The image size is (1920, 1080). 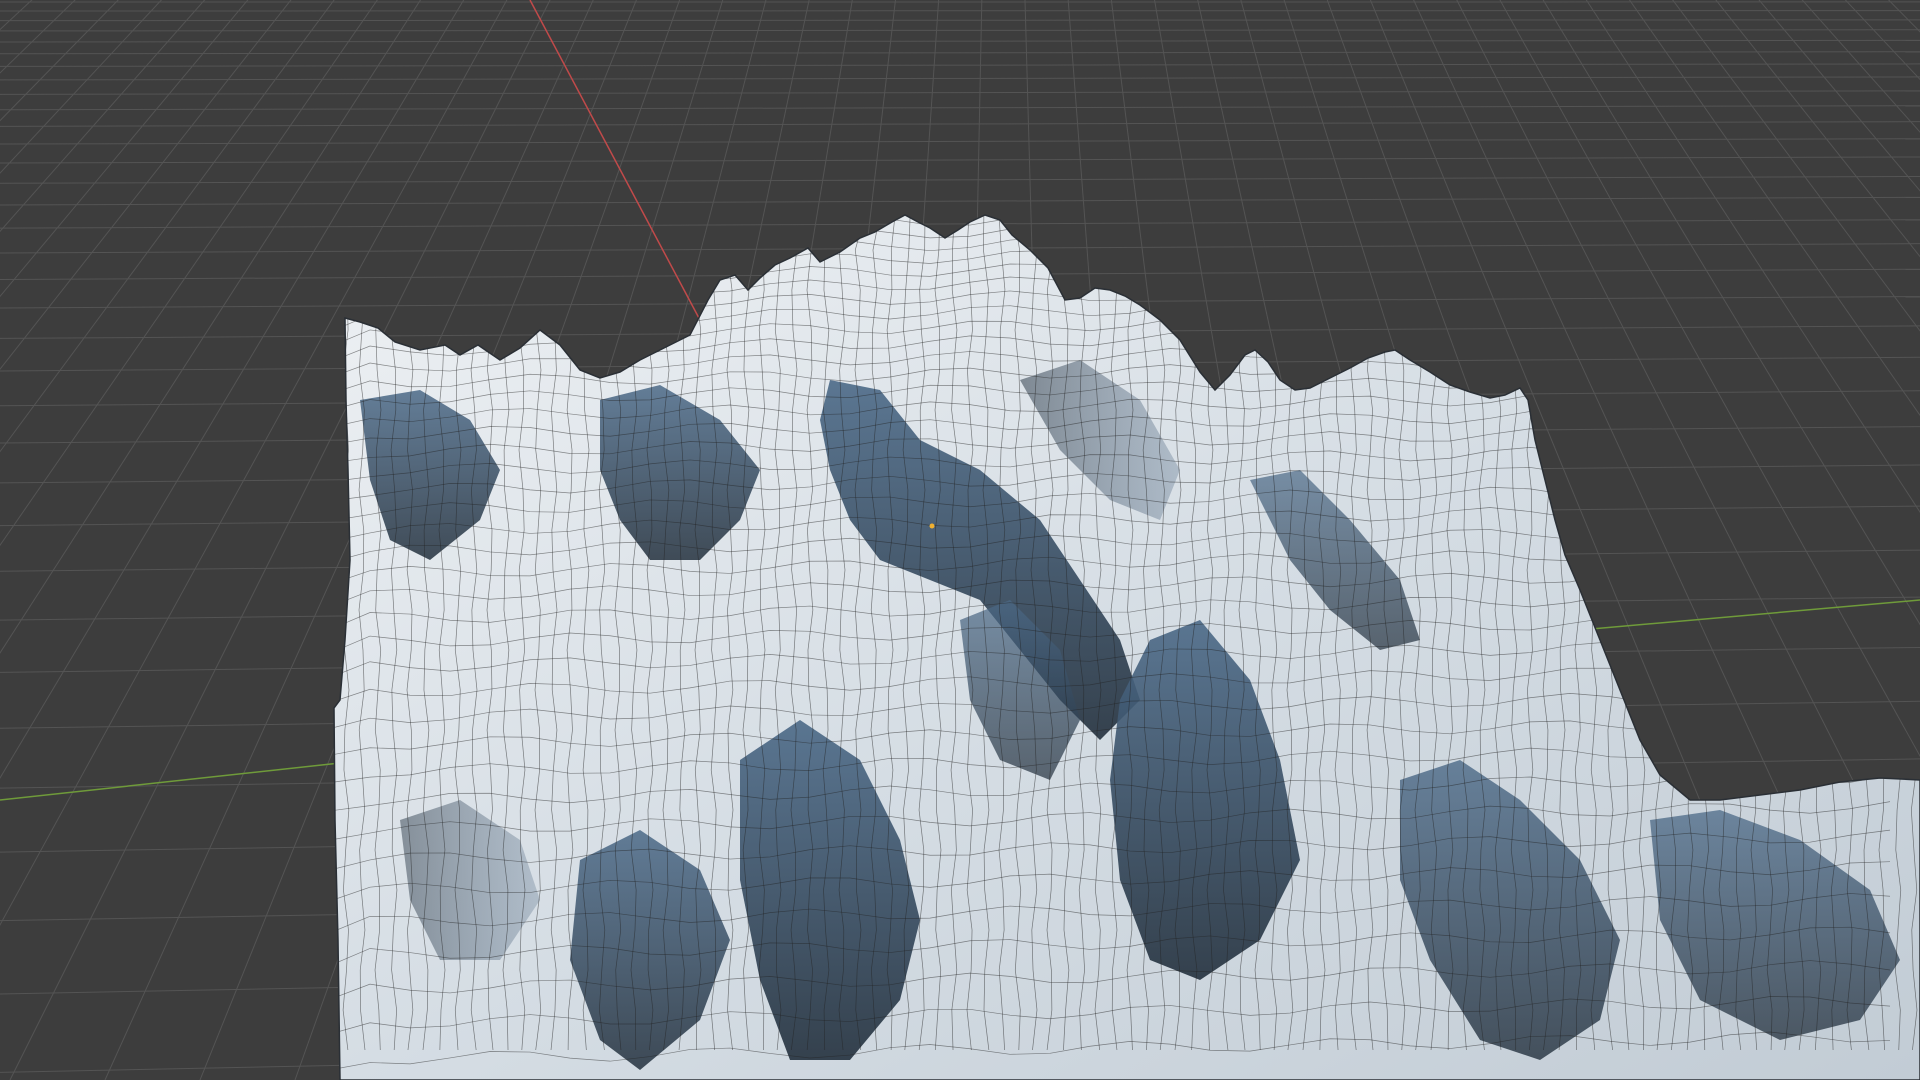 I want to click on object-origin-icon, so click(x=932, y=526).